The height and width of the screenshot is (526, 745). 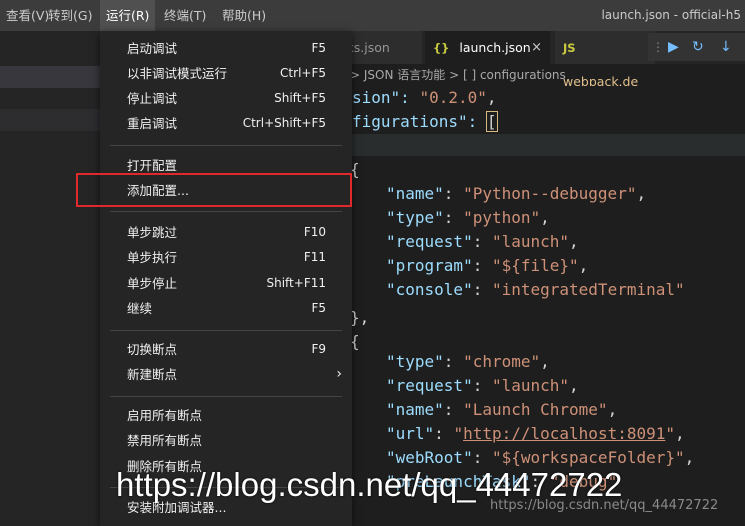 What do you see at coordinates (535, 290) in the screenshot?
I see `code-line: "console": "integratedTerminal"` at bounding box center [535, 290].